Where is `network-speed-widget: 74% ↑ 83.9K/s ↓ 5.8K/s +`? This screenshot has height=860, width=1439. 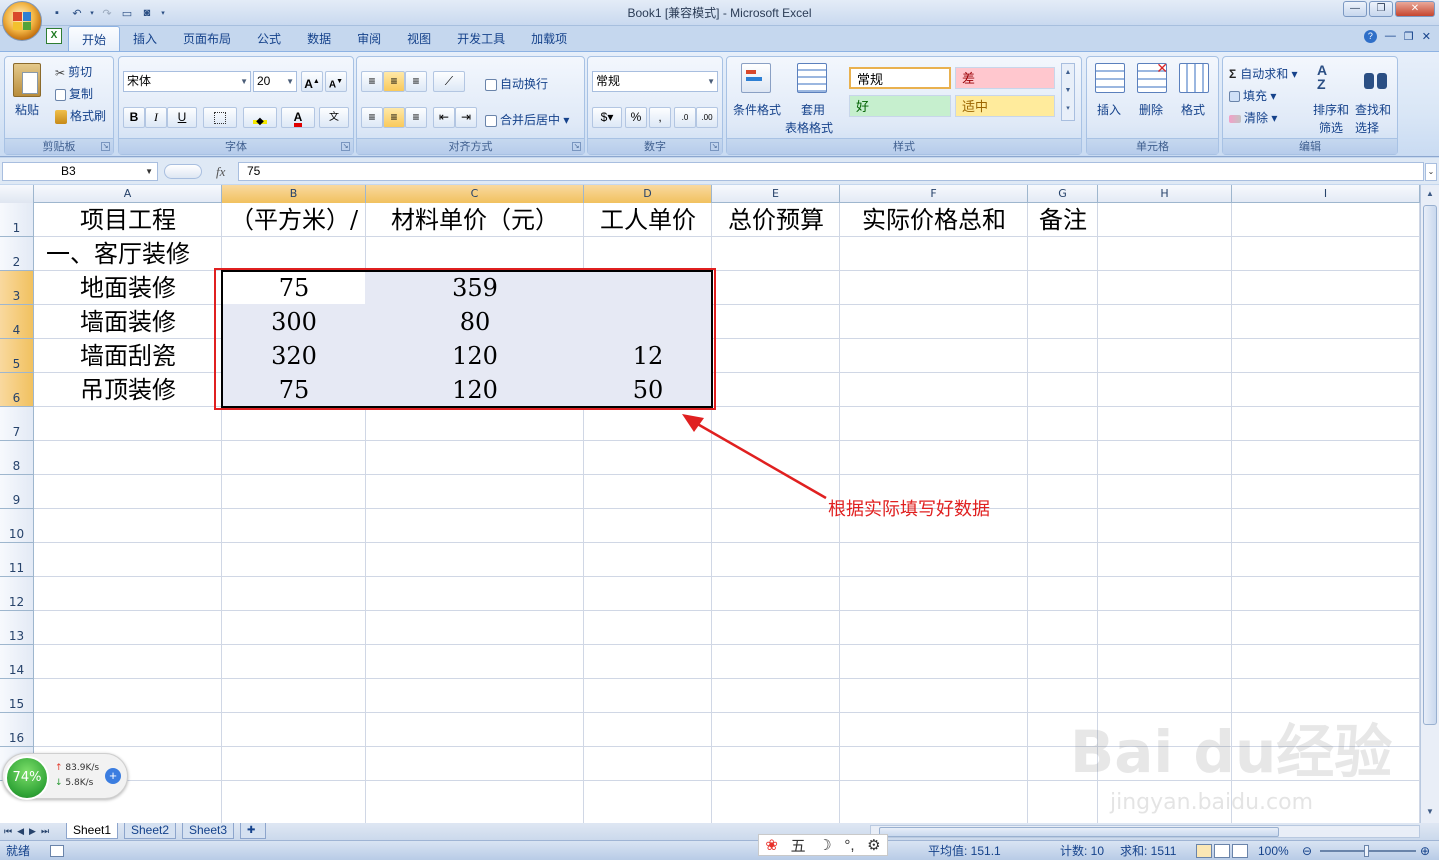
network-speed-widget: 74% ↑ 83.9K/s ↓ 5.8K/s + is located at coordinates (65, 776).